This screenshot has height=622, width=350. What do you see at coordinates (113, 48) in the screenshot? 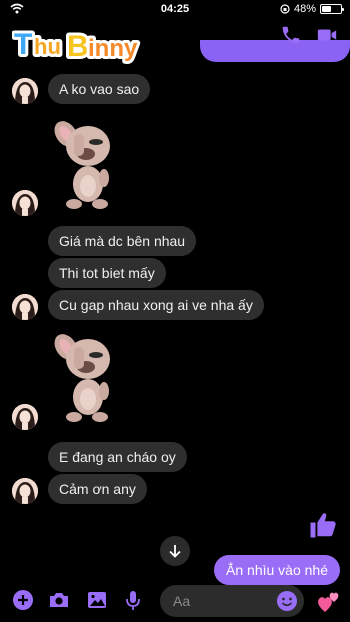
I see `svg-text: inny` at bounding box center [113, 48].